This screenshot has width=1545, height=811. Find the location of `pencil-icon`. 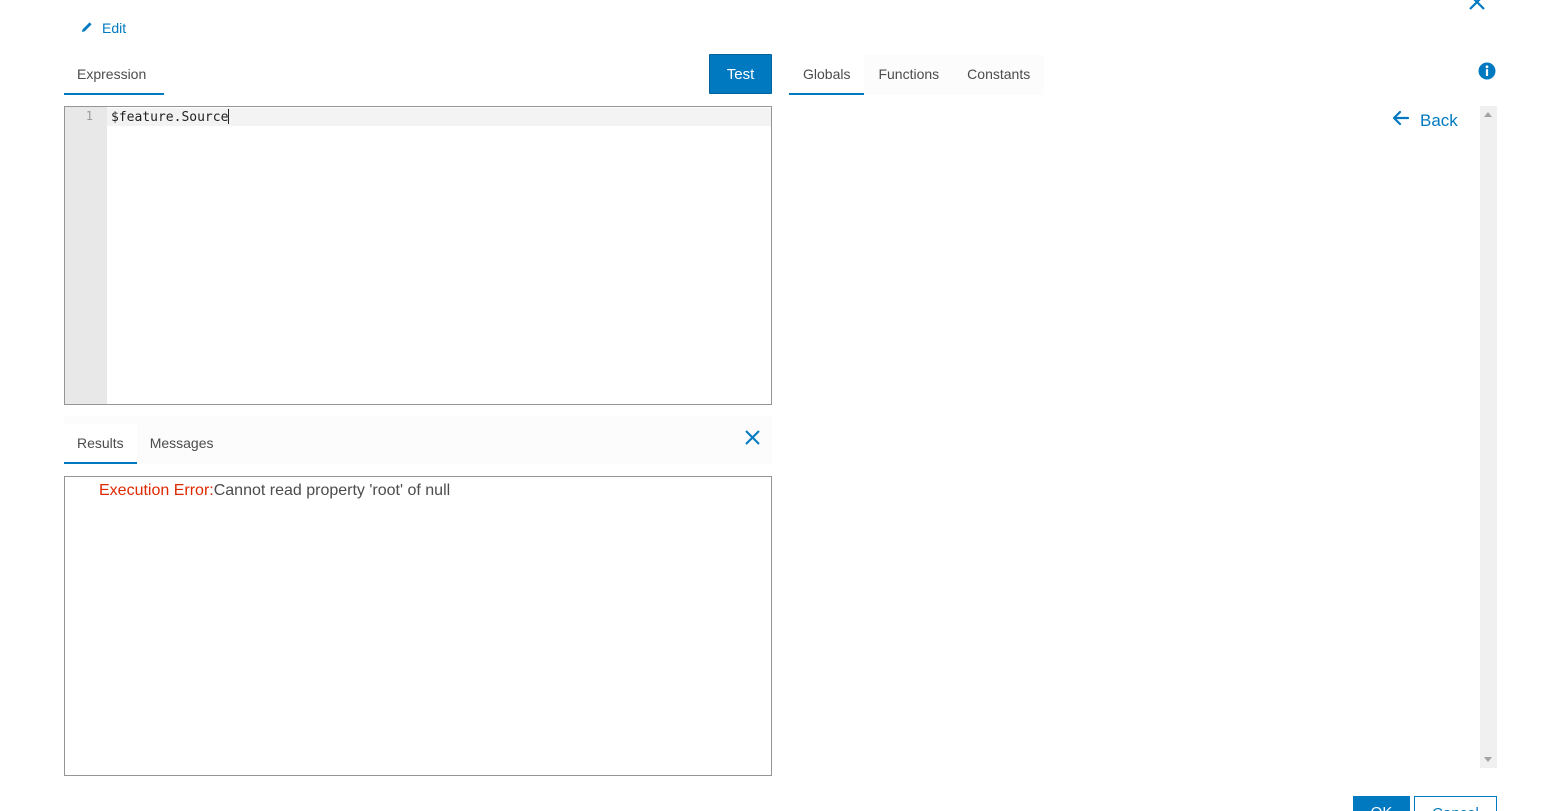

pencil-icon is located at coordinates (87, 28).